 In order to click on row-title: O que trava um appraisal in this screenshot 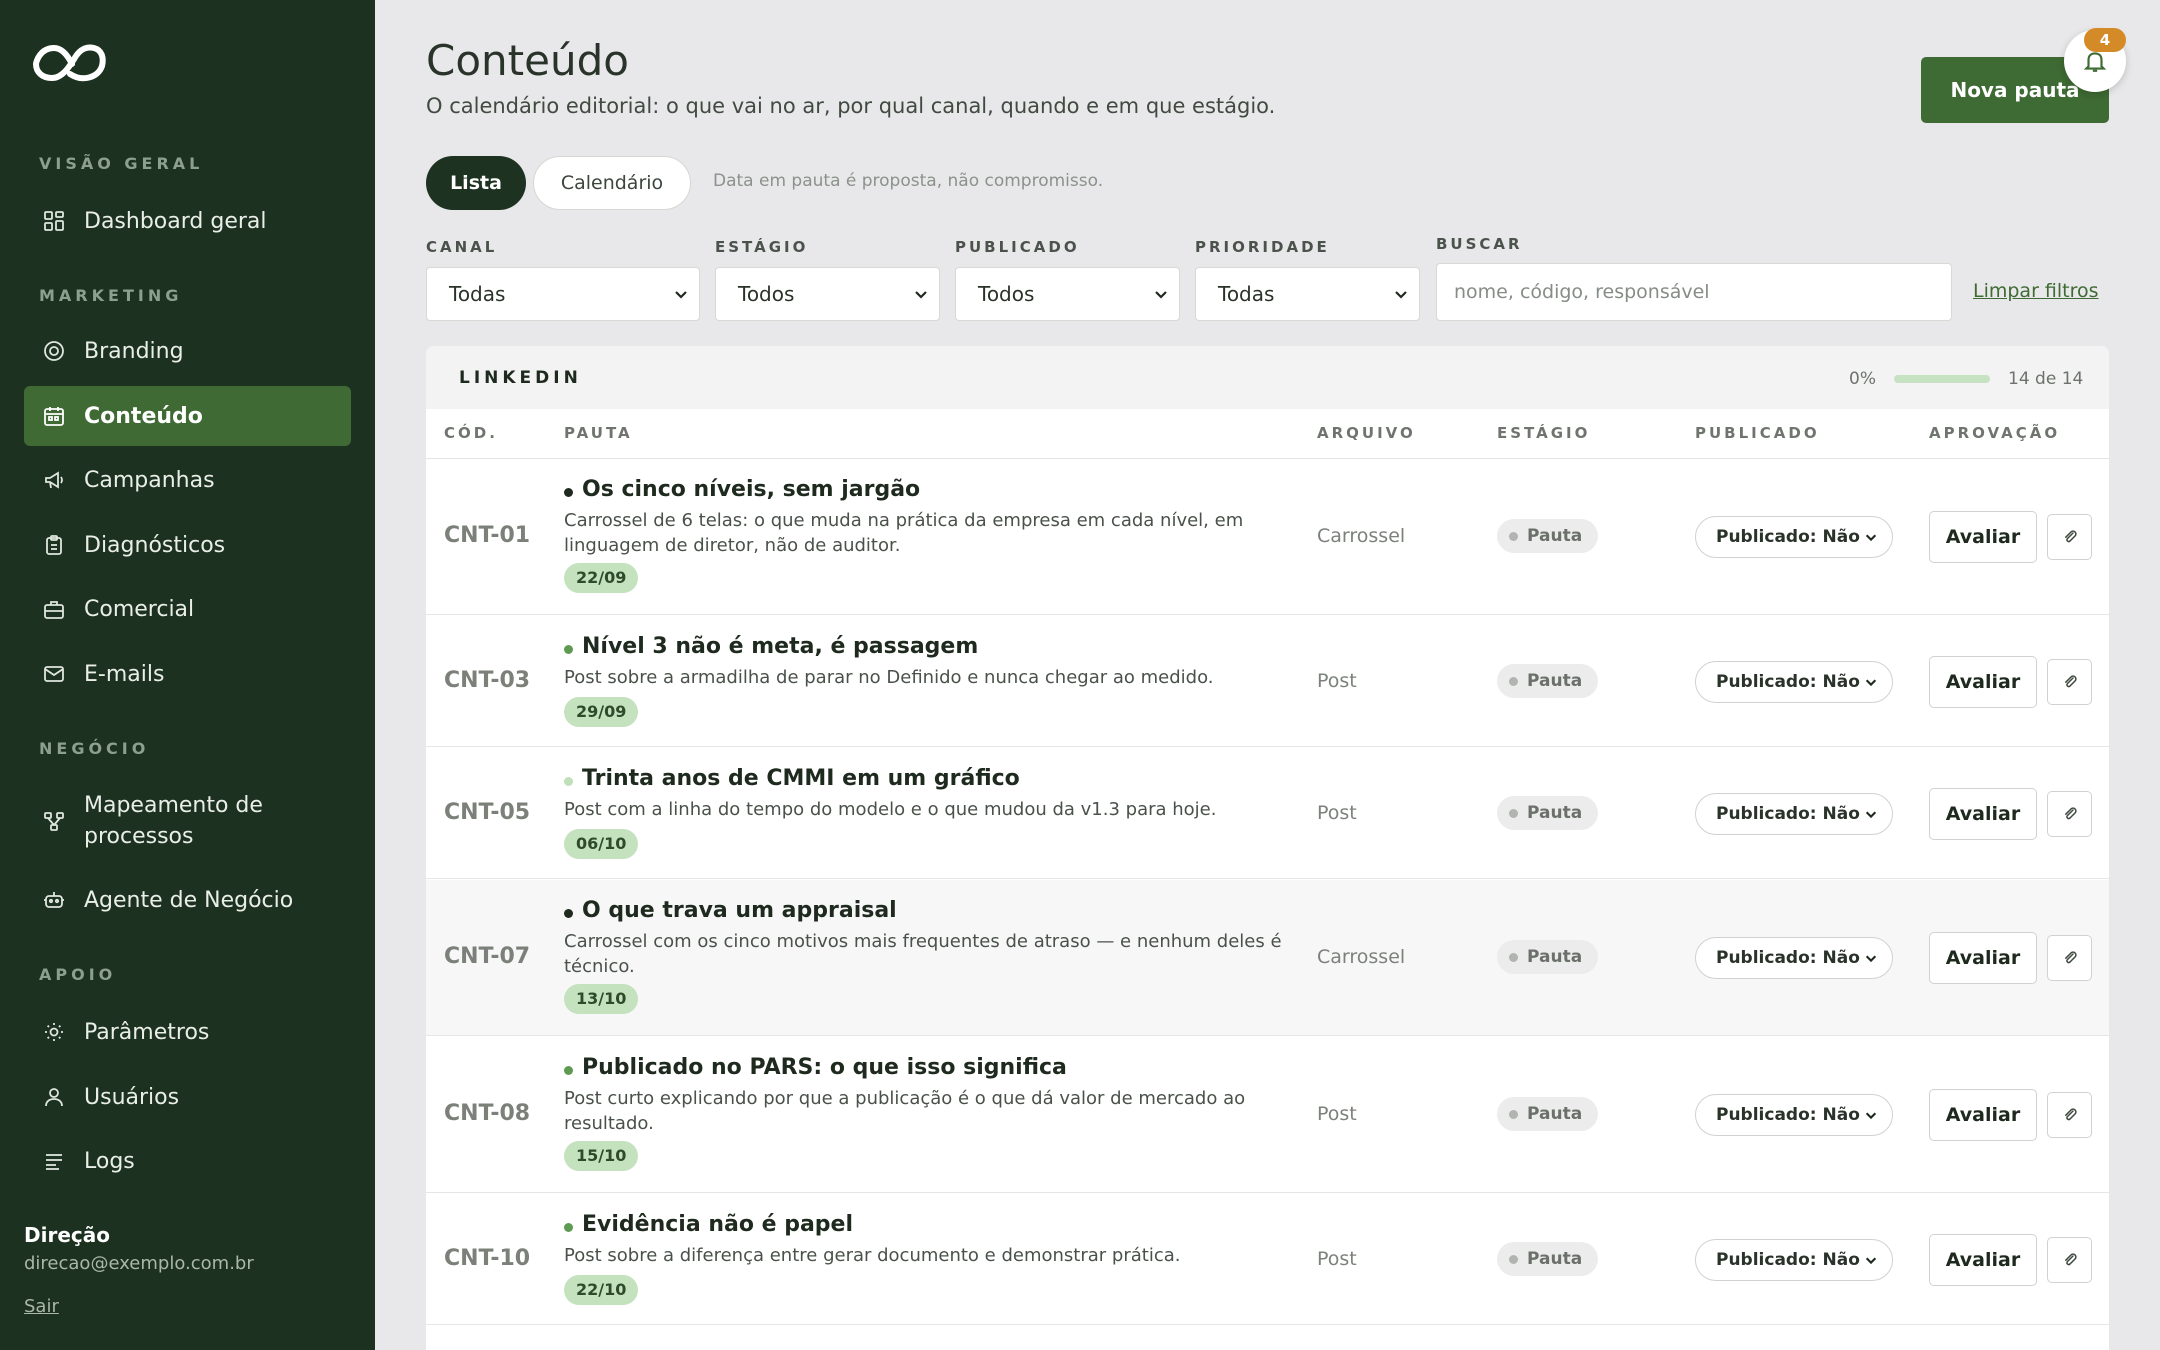, I will do `click(739, 910)`.